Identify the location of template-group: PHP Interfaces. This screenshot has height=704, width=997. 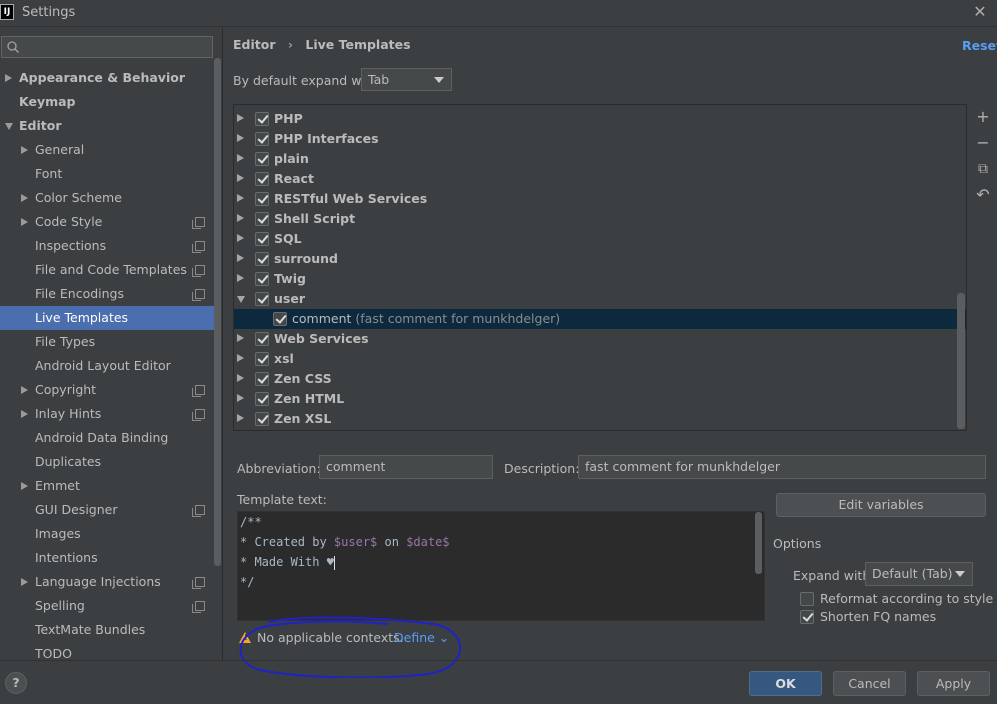
(600, 139).